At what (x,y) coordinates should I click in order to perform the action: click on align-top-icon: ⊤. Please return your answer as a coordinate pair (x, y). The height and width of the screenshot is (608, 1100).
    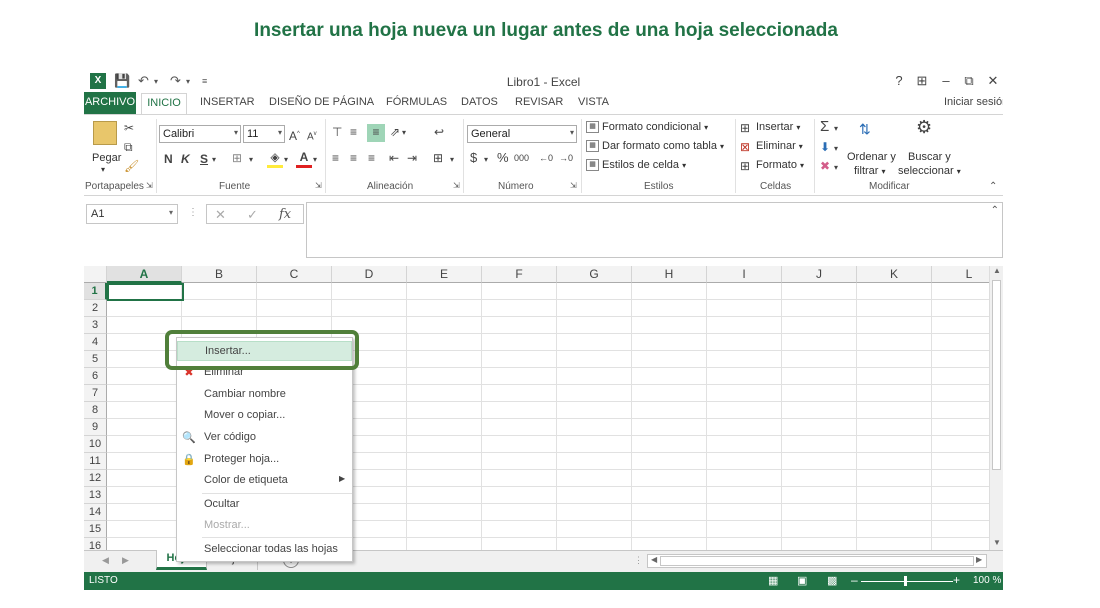
    Looking at the image, I should click on (337, 132).